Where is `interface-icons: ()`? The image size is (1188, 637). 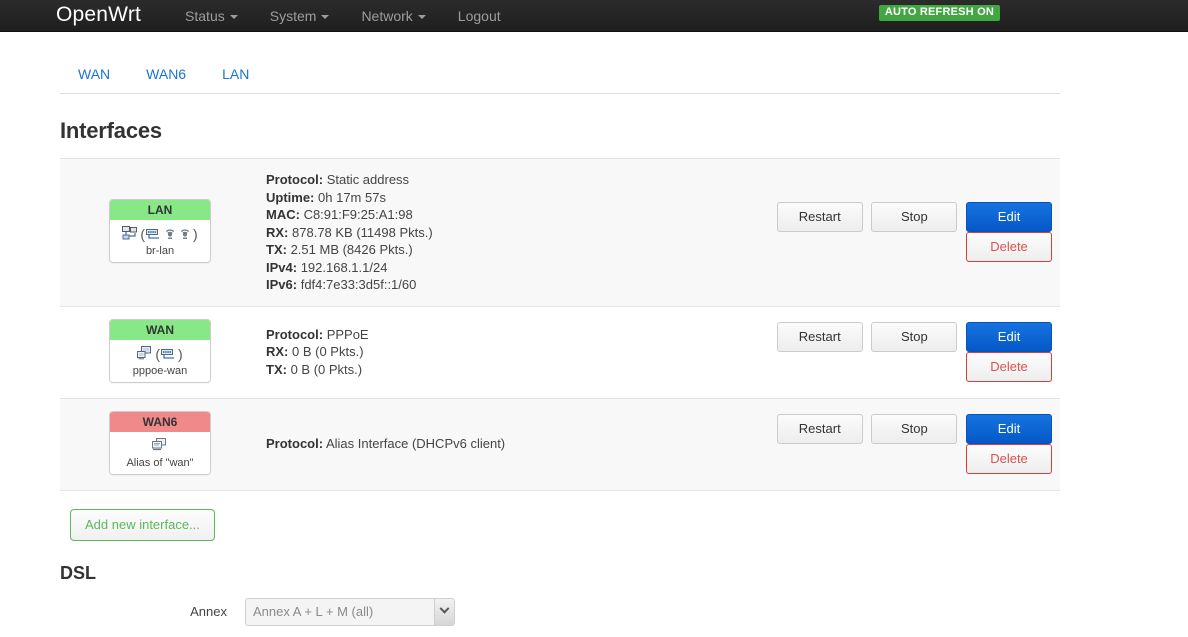
interface-icons: () is located at coordinates (160, 354).